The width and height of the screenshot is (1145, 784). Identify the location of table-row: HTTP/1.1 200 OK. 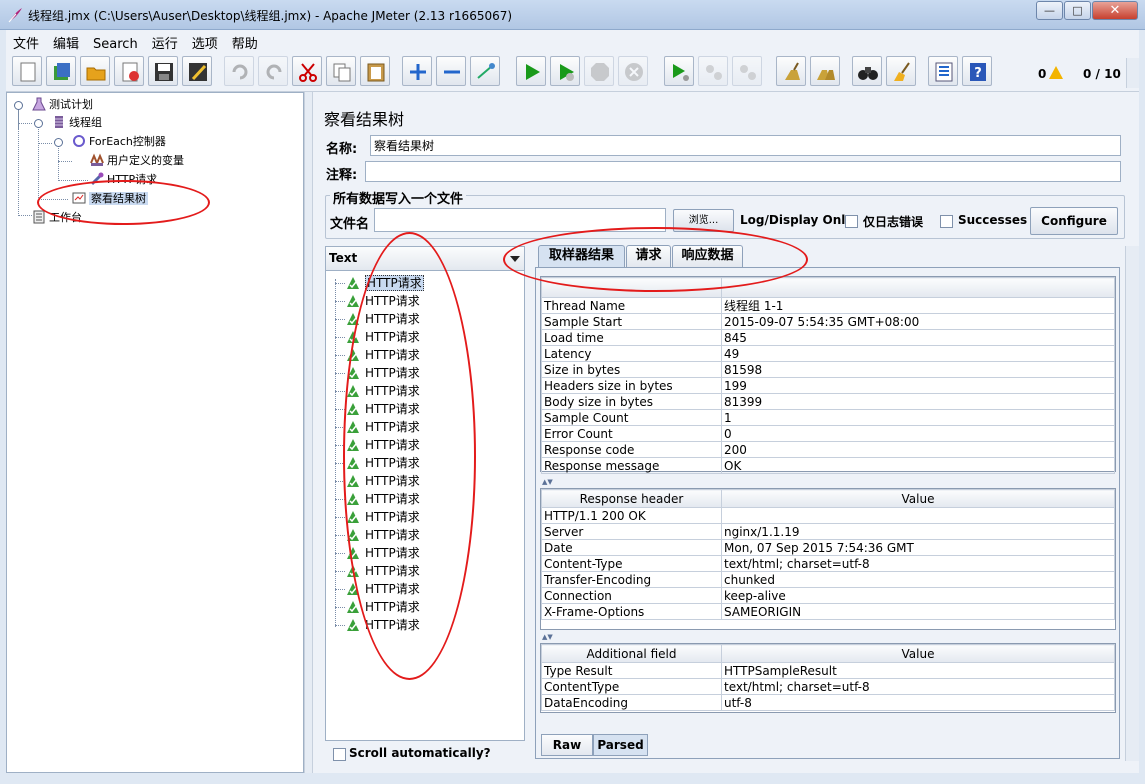
(828, 515).